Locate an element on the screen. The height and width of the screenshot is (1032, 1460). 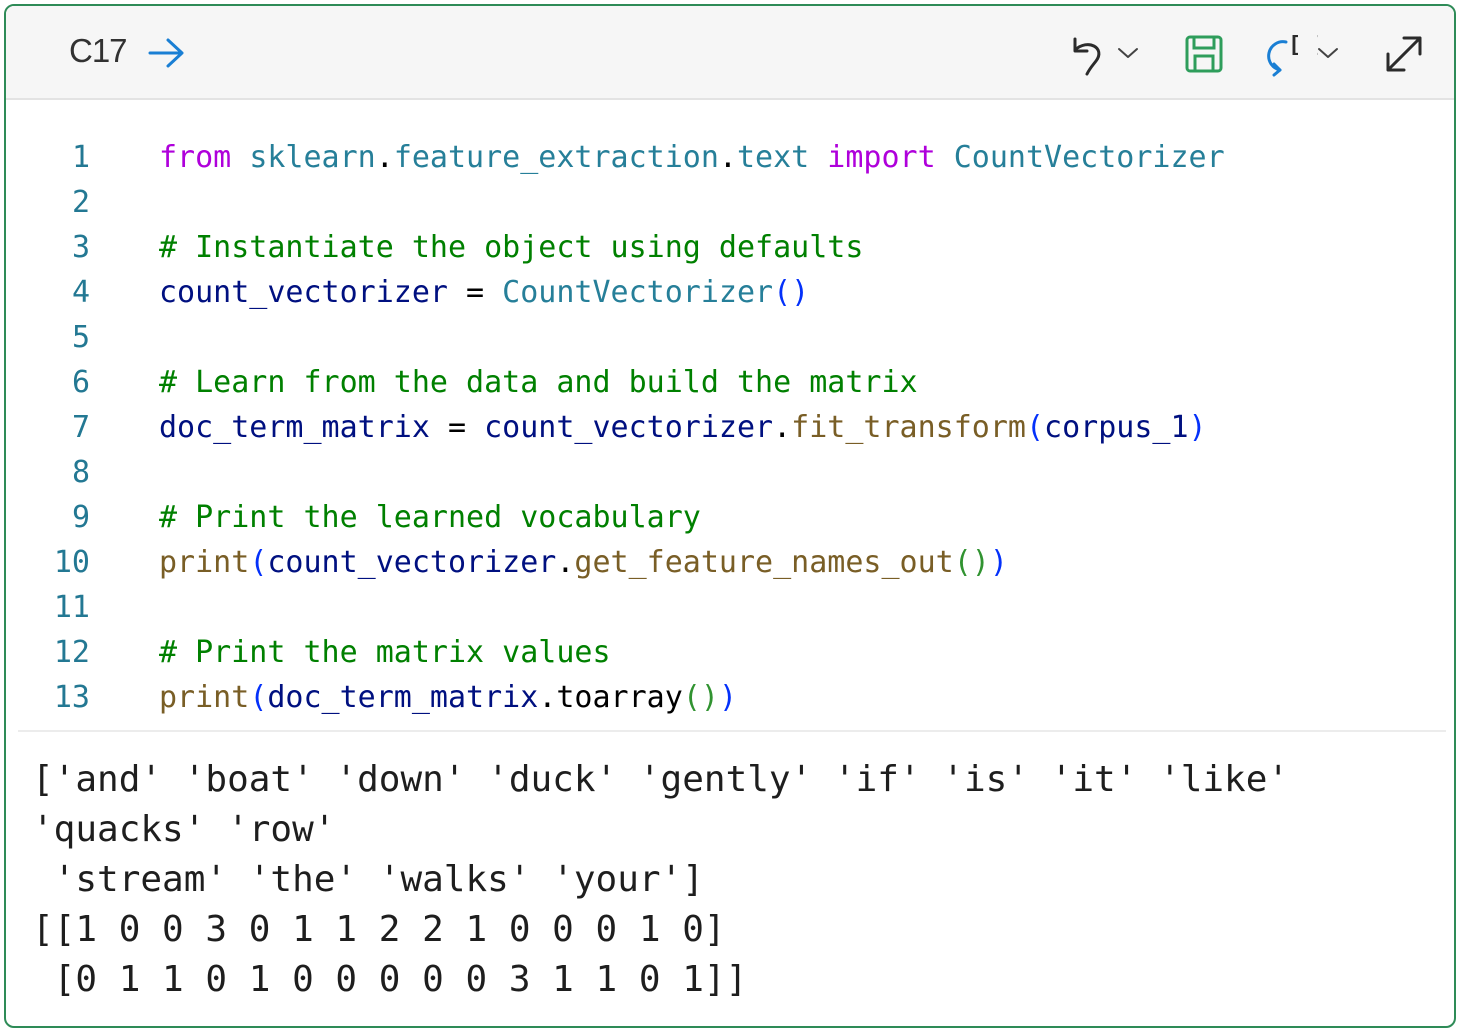
undo-menu-chevron-down-icon is located at coordinates (1128, 53).